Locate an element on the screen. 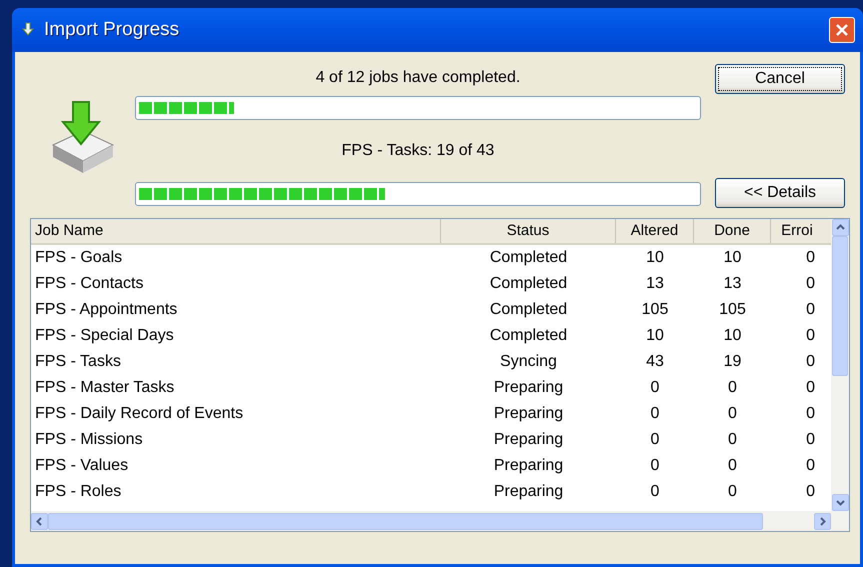 The image size is (863, 567). column-header: Status is located at coordinates (528, 231).